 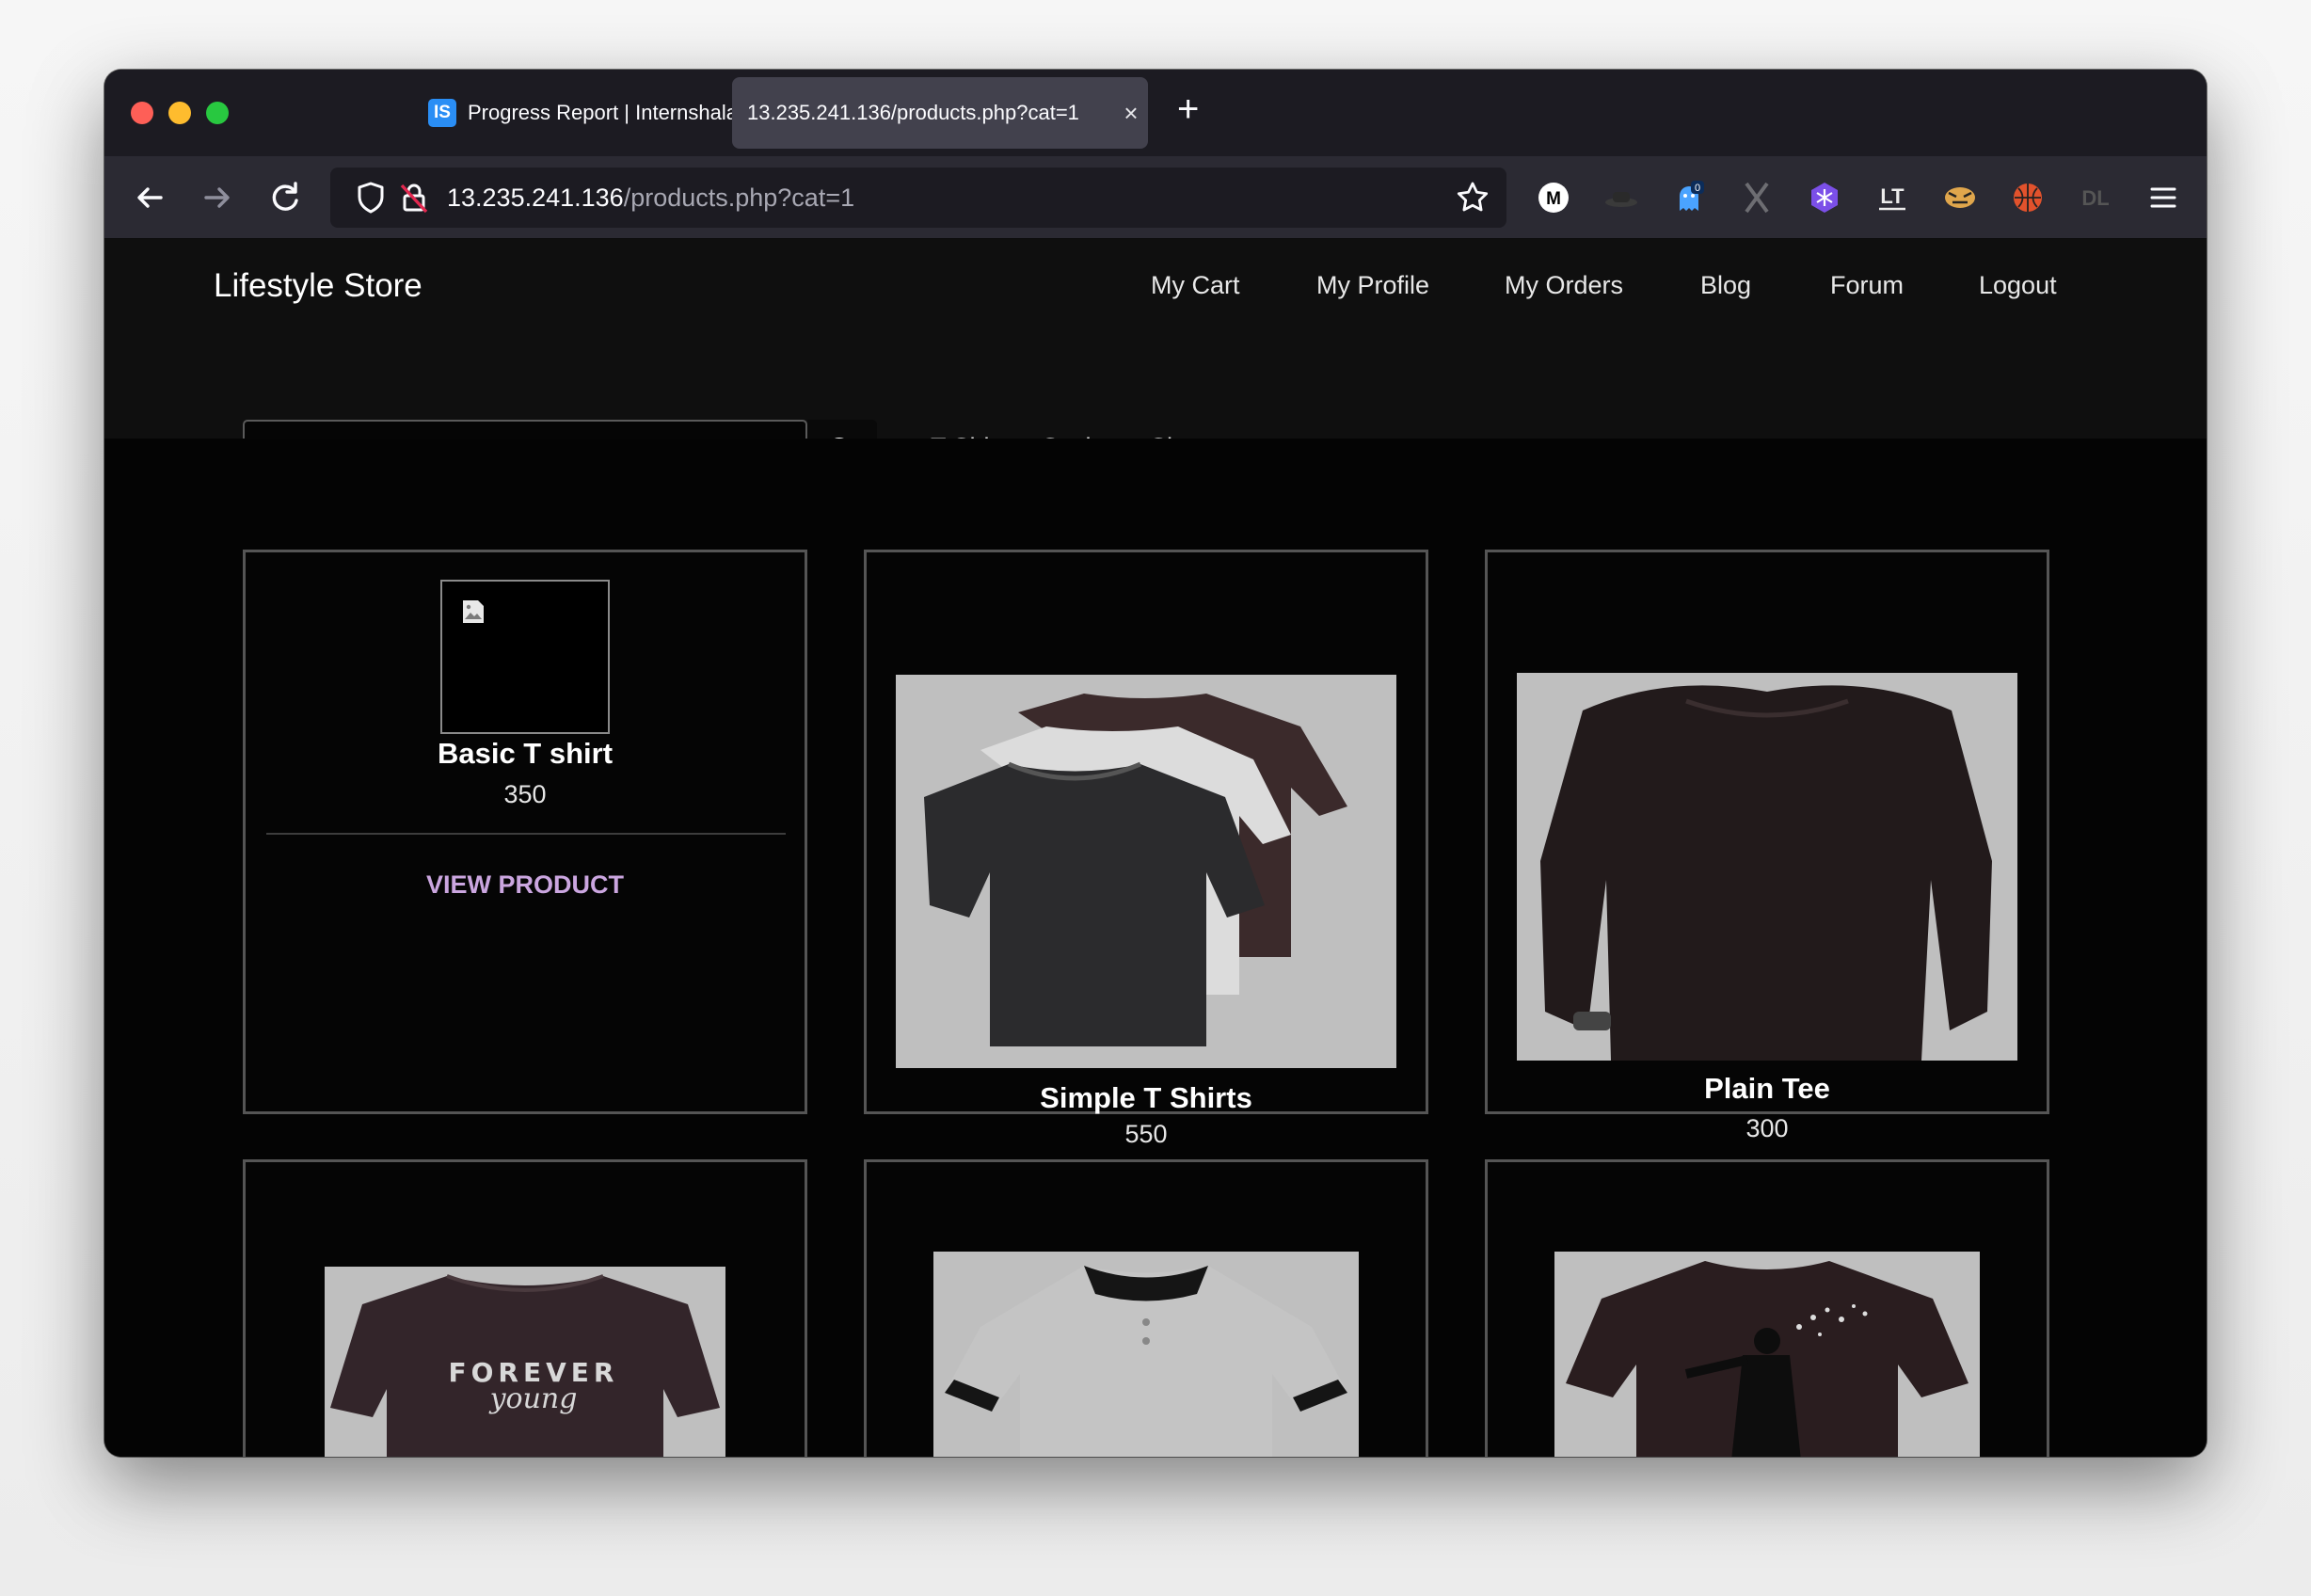 I want to click on nav-forum: Forum, so click(x=1867, y=285).